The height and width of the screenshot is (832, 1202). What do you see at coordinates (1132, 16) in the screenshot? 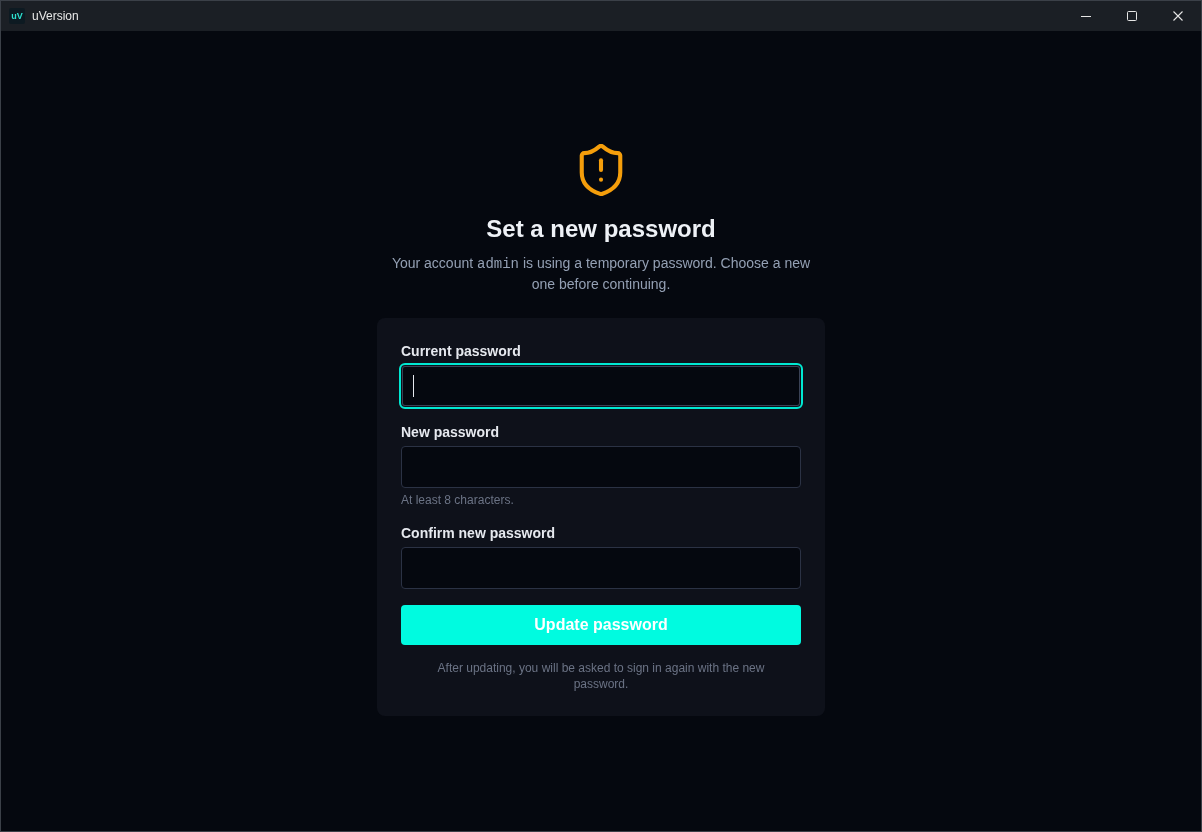
I see `maximize-icon` at bounding box center [1132, 16].